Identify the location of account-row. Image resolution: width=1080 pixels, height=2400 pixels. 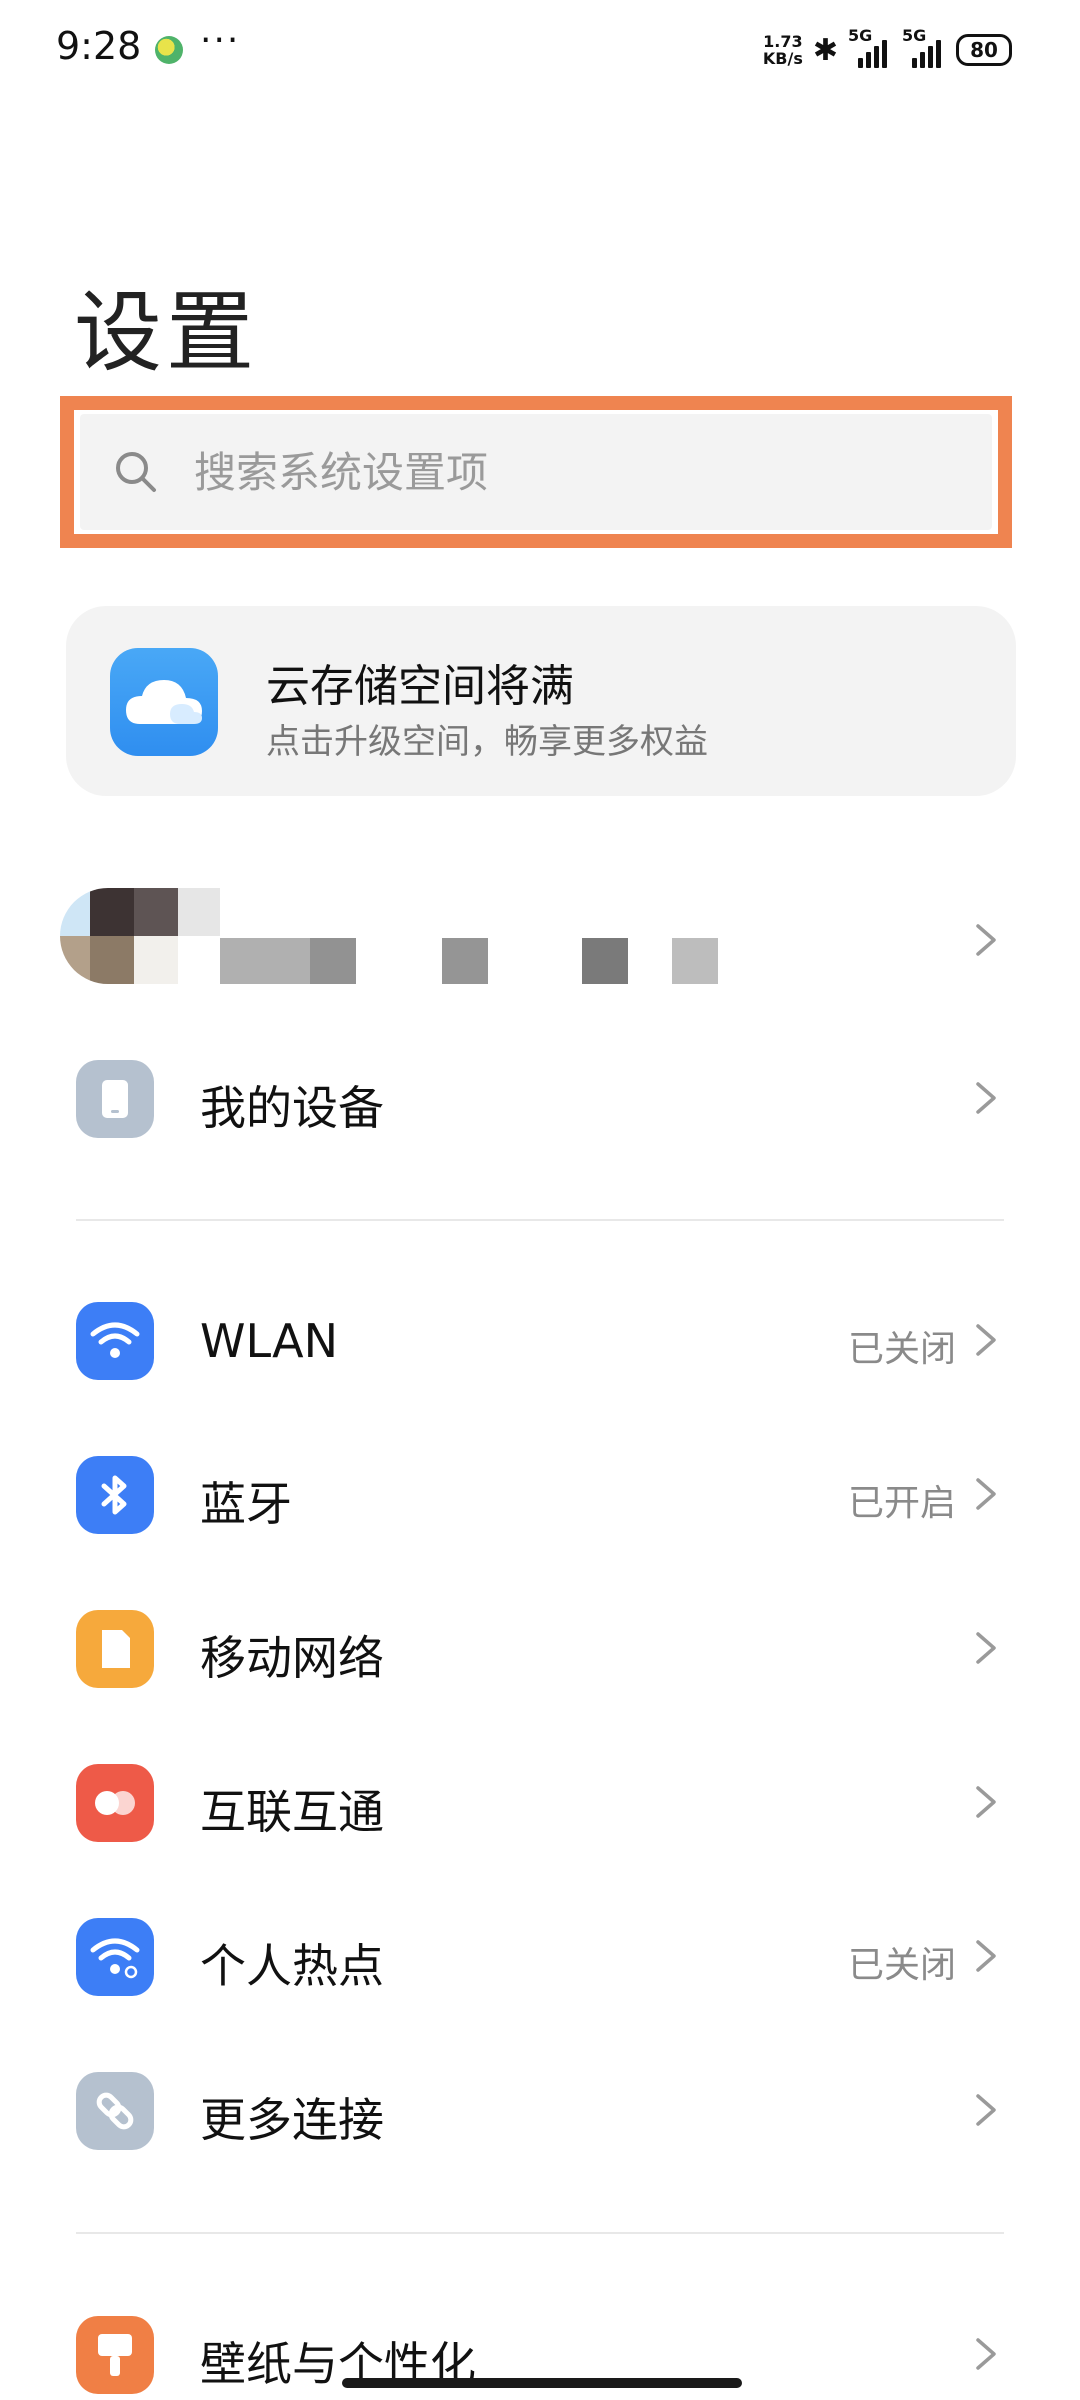
(540, 940).